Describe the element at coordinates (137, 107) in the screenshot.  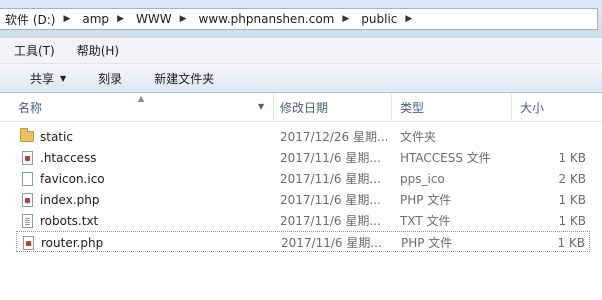
I see `column-header-name: 名称 ▲ ▼` at that location.